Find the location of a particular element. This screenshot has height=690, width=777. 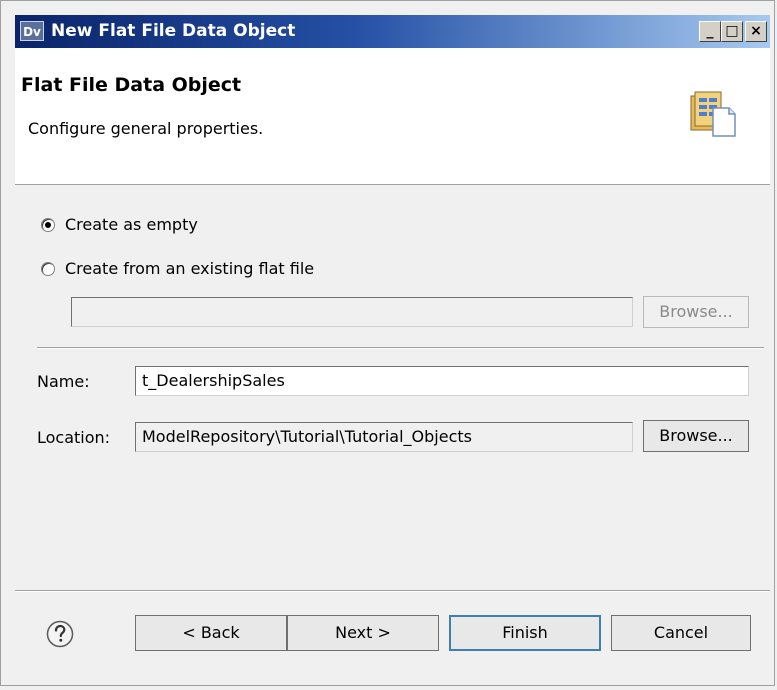

location-label: Location: is located at coordinates (74, 437).